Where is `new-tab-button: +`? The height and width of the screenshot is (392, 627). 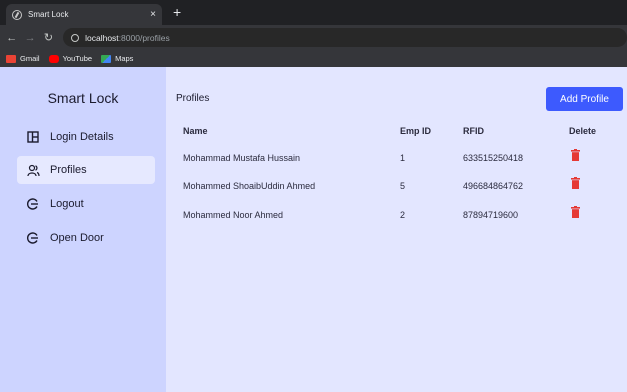 new-tab-button: + is located at coordinates (177, 12).